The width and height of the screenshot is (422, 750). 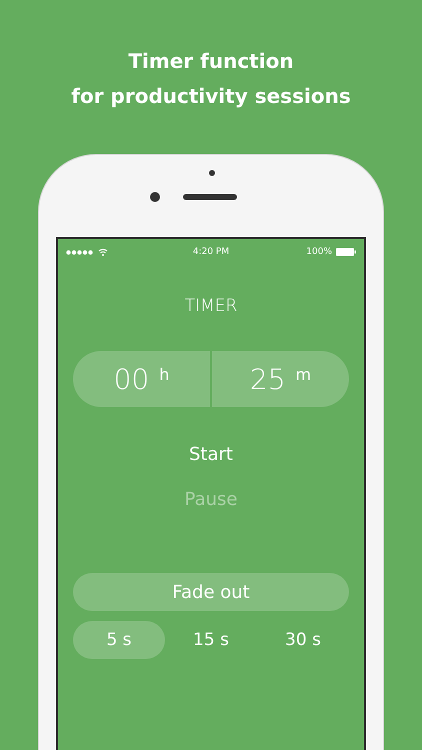 I want to click on duration-unit: h, so click(x=164, y=374).